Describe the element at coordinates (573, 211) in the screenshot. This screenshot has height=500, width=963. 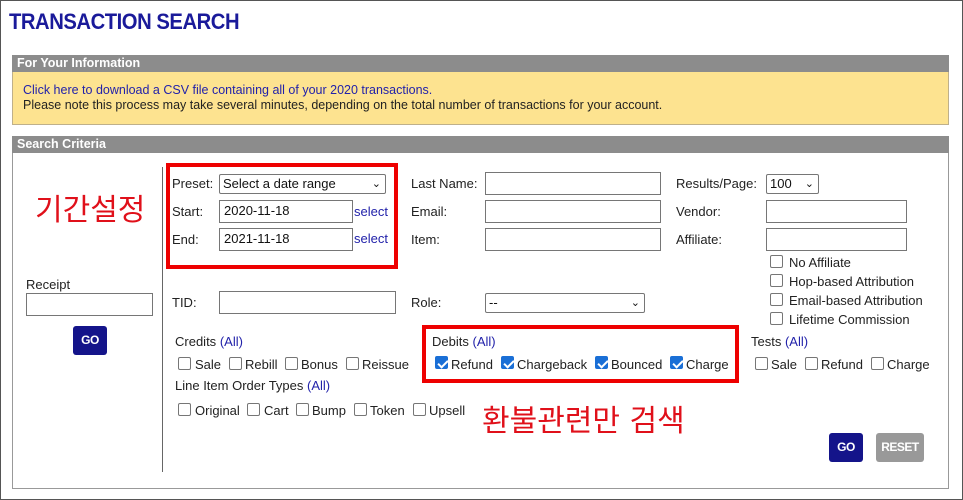
I see `email-input` at that location.